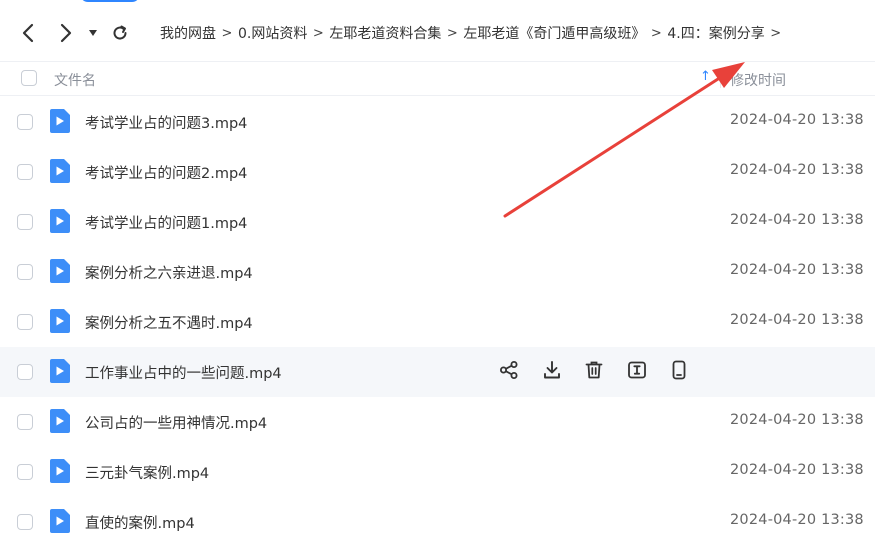 The width and height of the screenshot is (875, 560). Describe the element at coordinates (166, 222) in the screenshot. I see `file-name: 考试学业占的问题1.mp4` at that location.